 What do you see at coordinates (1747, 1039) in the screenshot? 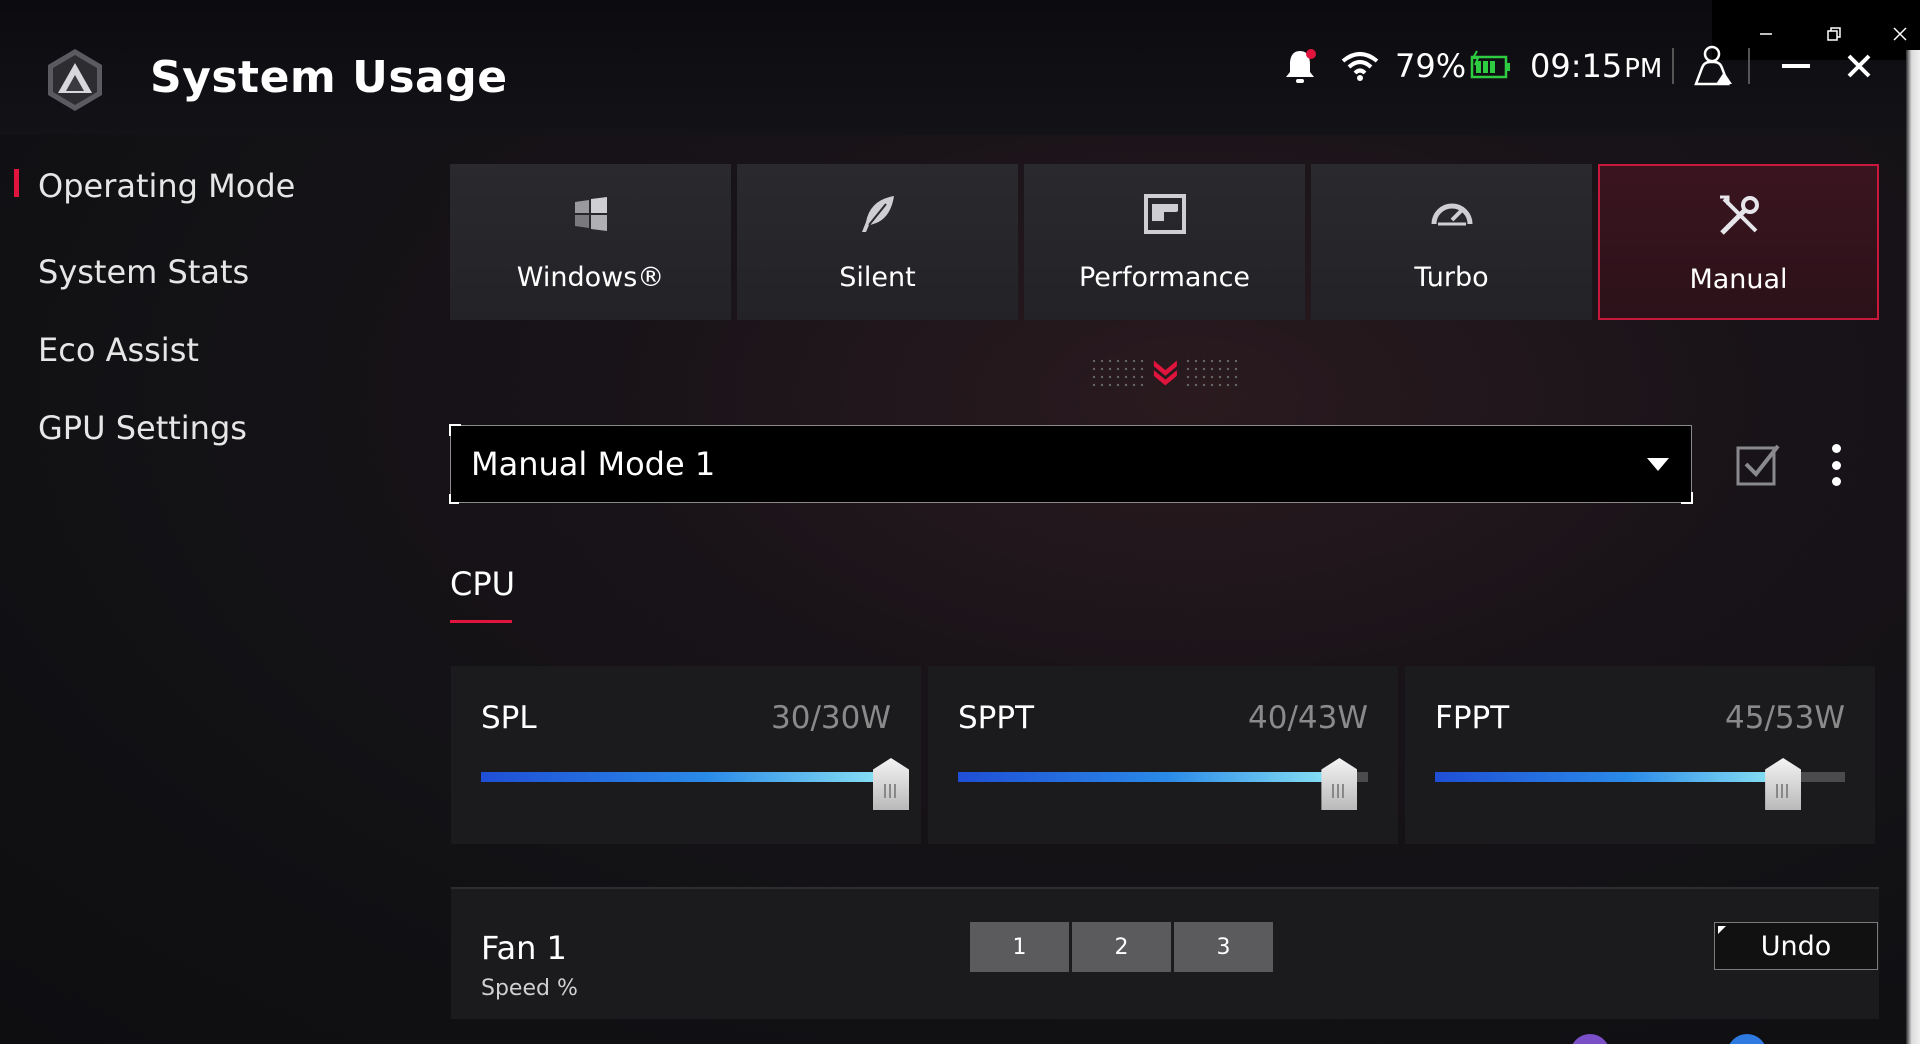
I see `floating-badge-blue` at bounding box center [1747, 1039].